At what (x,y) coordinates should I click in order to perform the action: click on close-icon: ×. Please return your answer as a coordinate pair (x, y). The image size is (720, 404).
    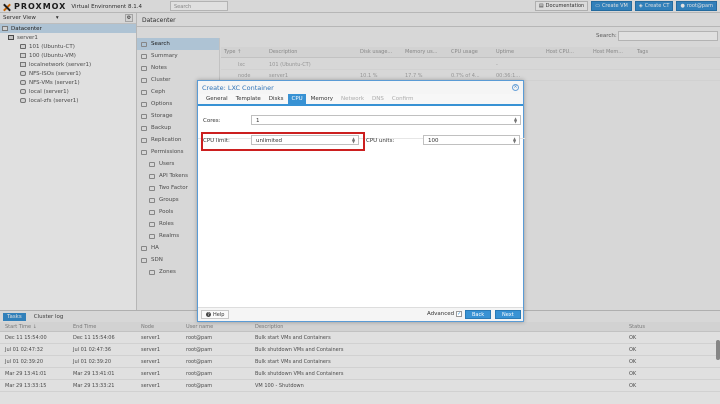
    Looking at the image, I should click on (515, 87).